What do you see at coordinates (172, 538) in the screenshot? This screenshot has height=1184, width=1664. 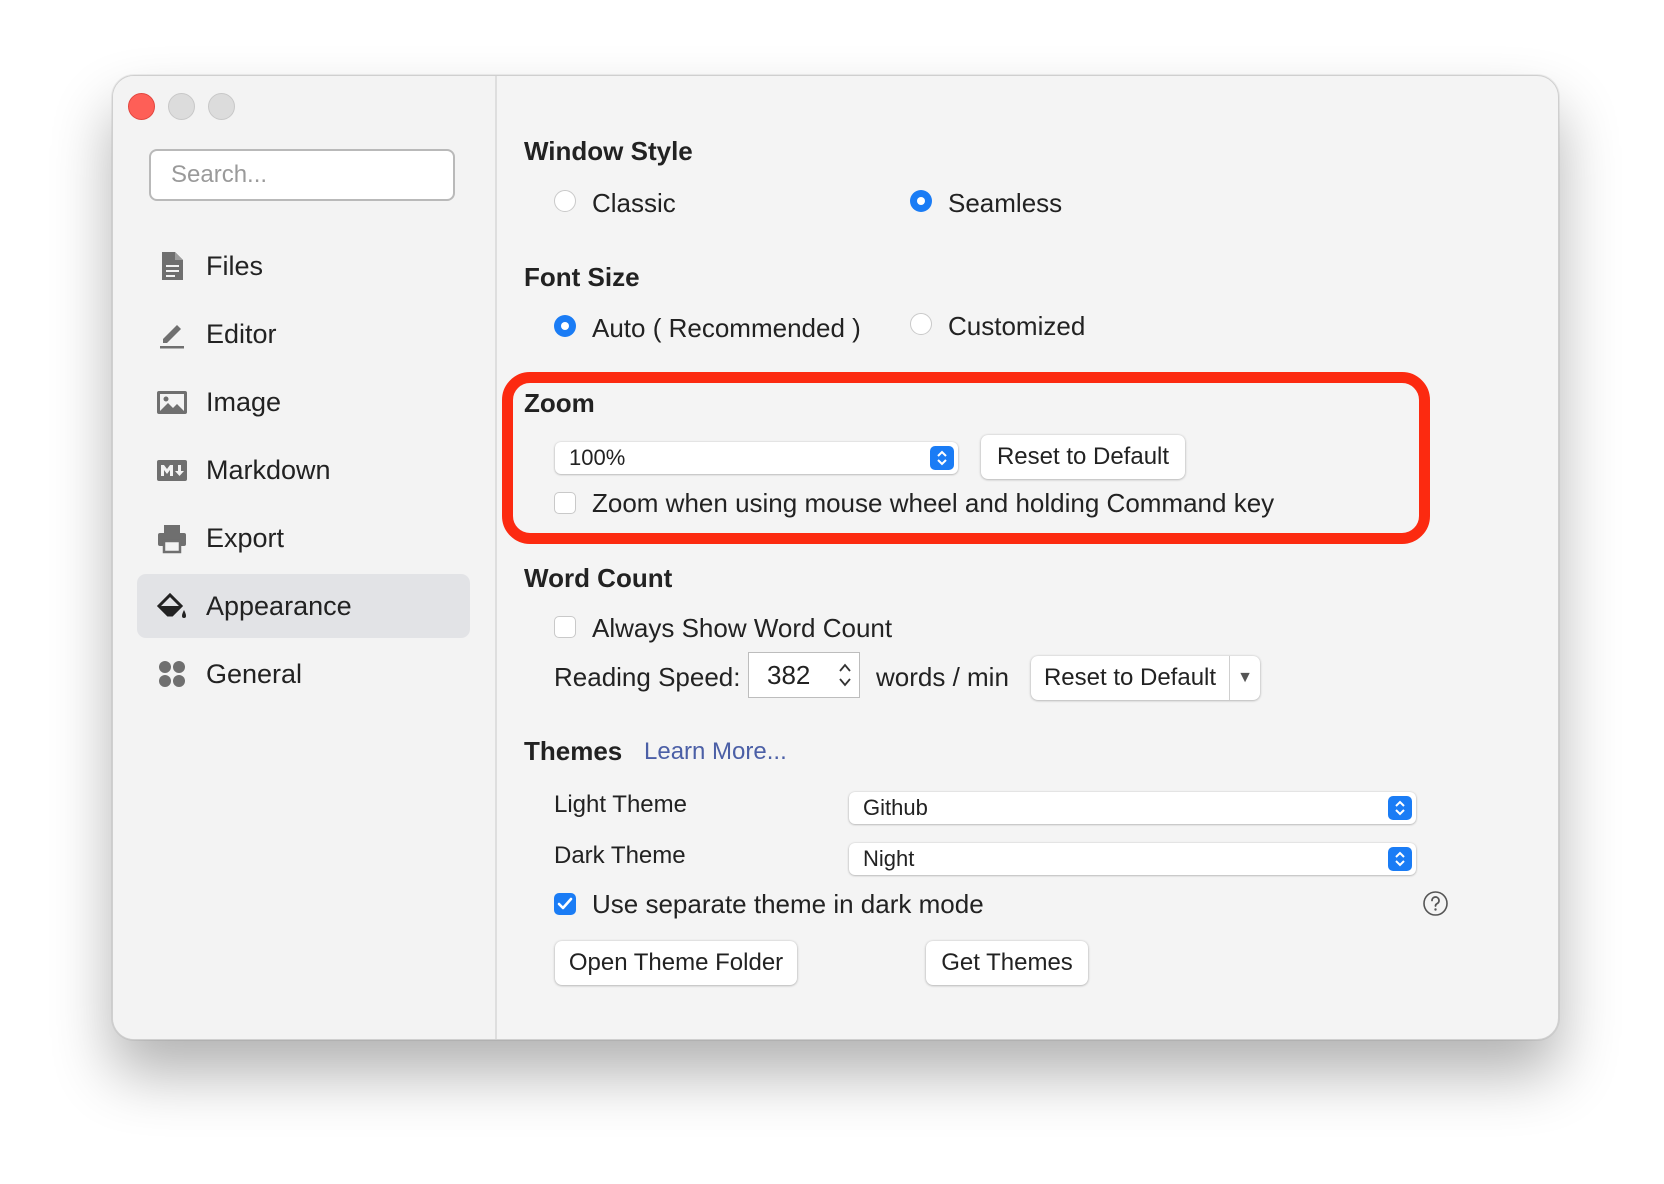 I see `printer-icon` at bounding box center [172, 538].